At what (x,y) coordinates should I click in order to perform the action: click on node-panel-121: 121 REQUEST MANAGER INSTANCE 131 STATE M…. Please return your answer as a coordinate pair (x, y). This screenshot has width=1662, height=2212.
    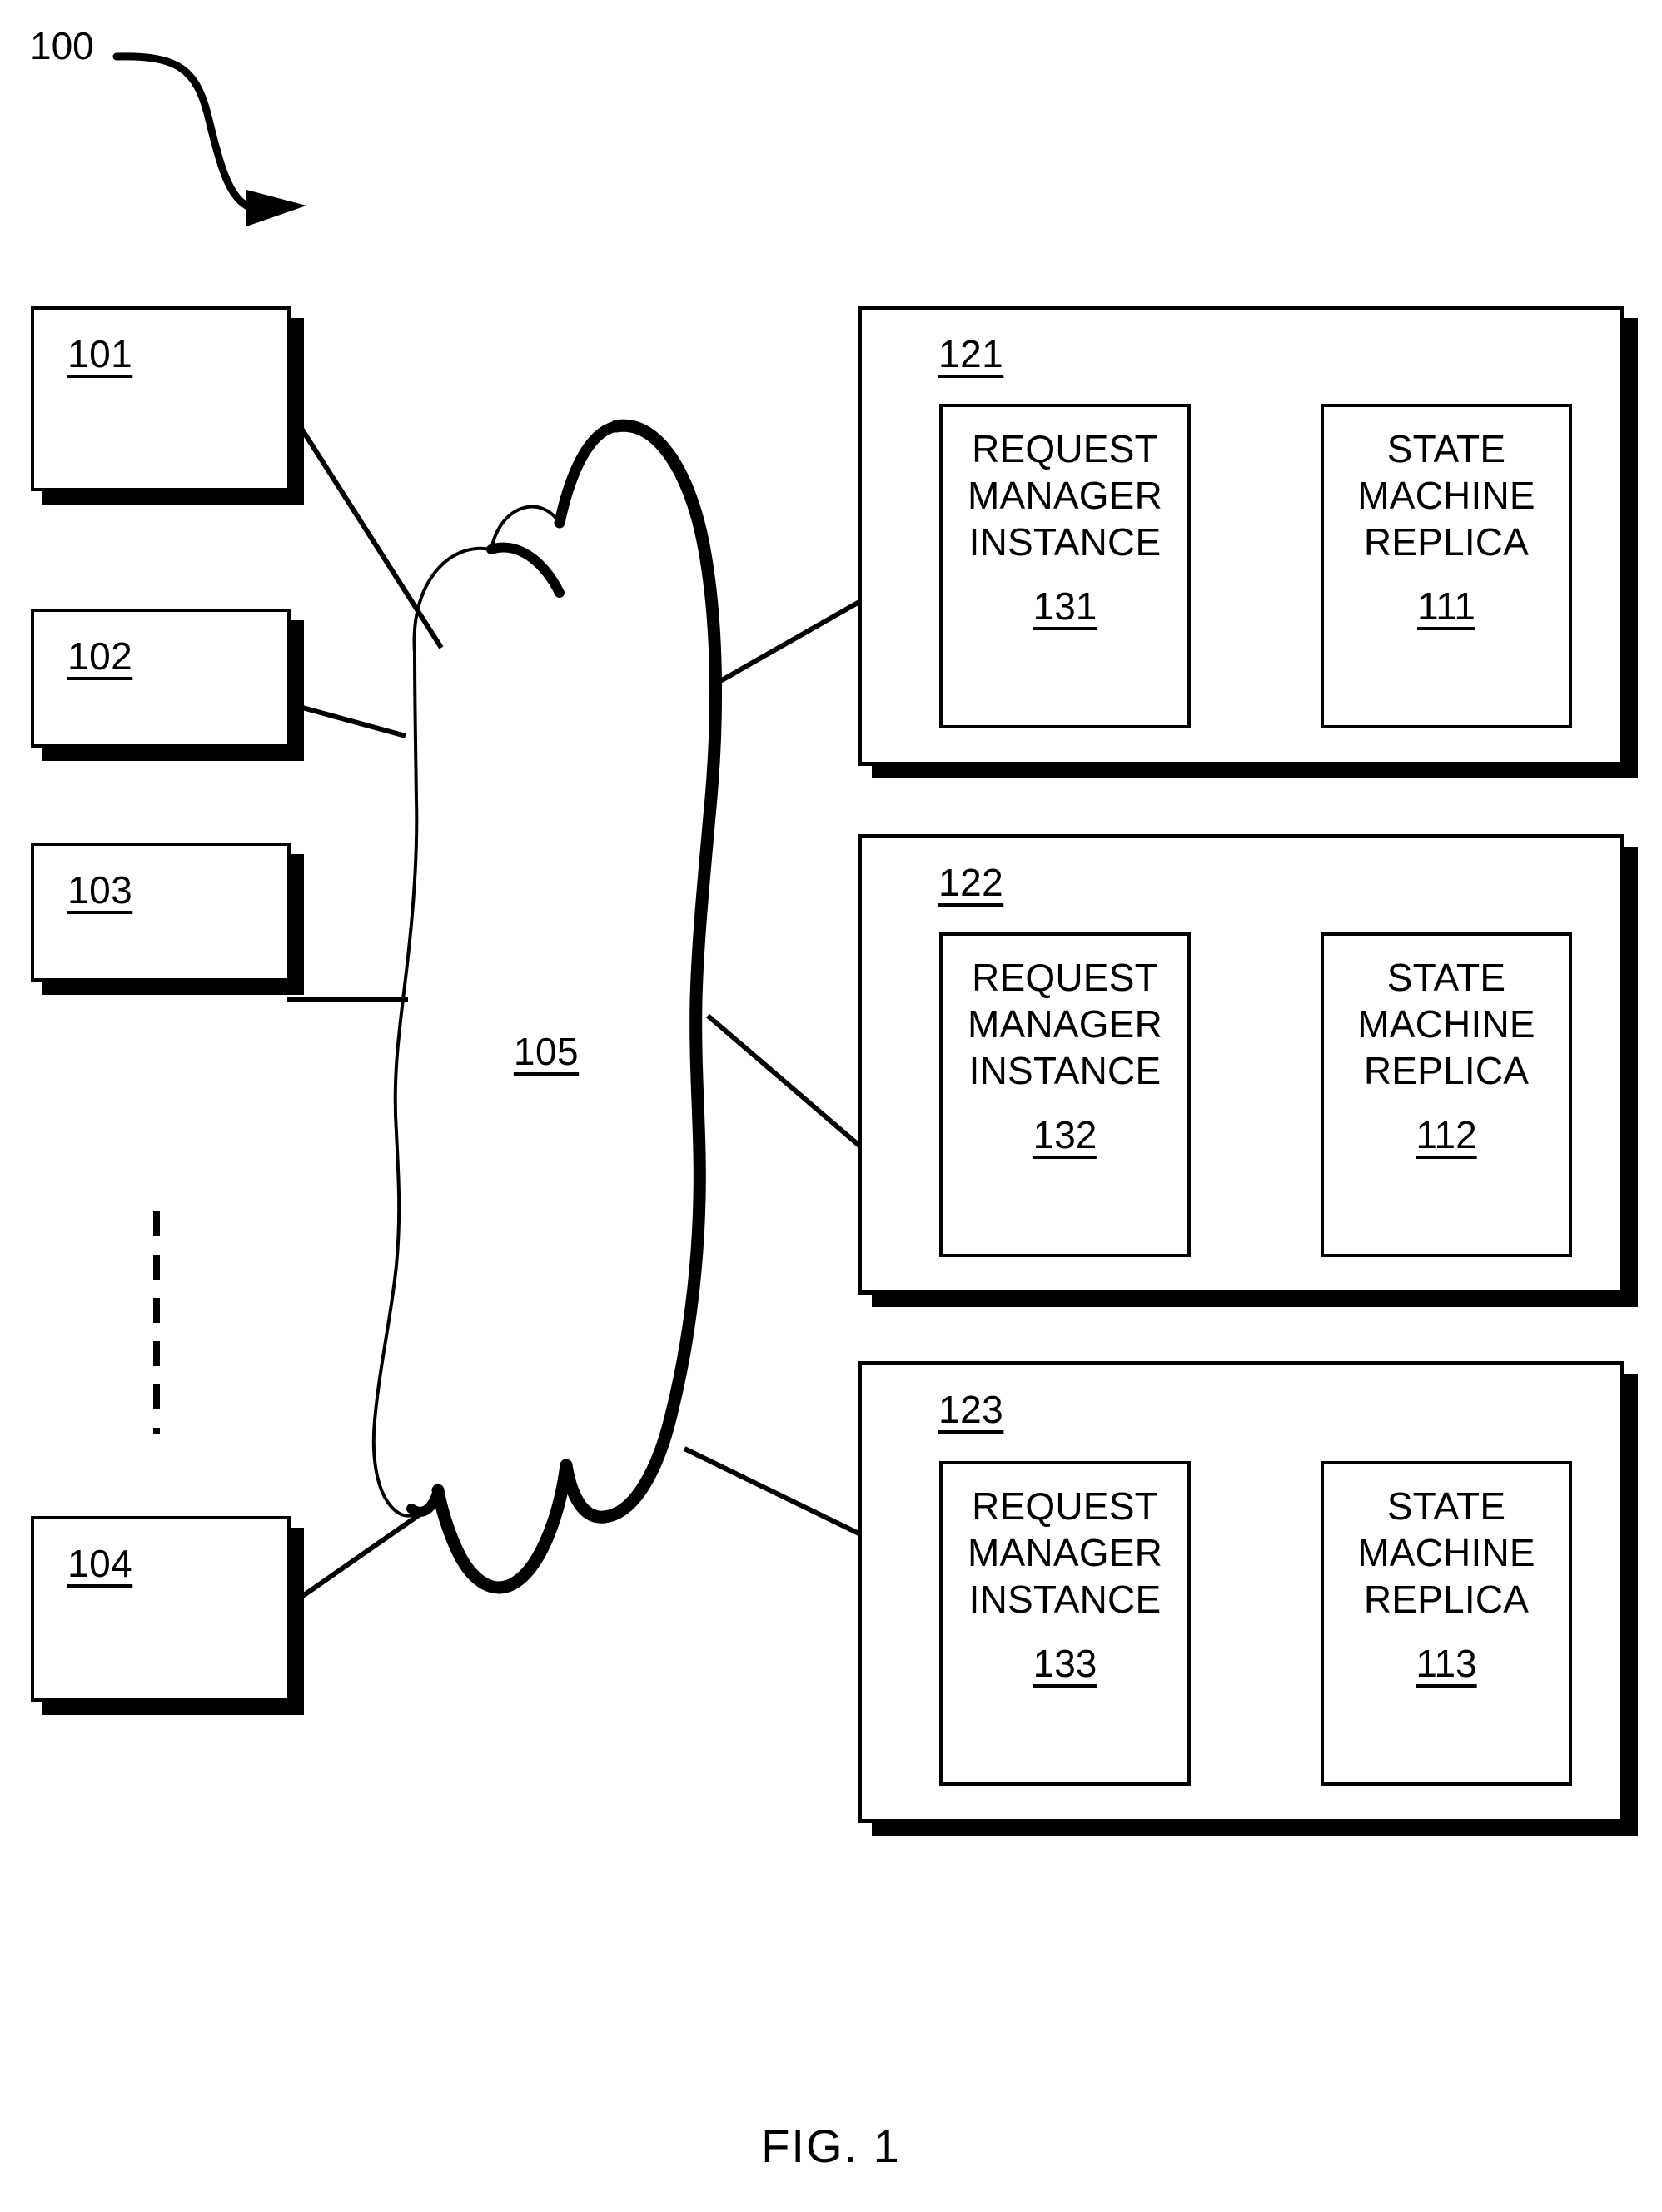
    Looking at the image, I should click on (1241, 536).